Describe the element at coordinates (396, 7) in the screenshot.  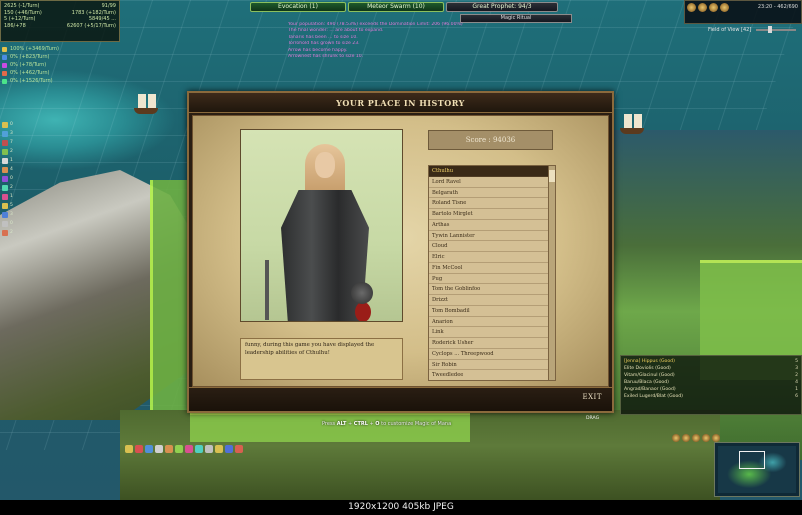
I see `meteor-swarm-button: Meteor Swarm (10)` at that location.